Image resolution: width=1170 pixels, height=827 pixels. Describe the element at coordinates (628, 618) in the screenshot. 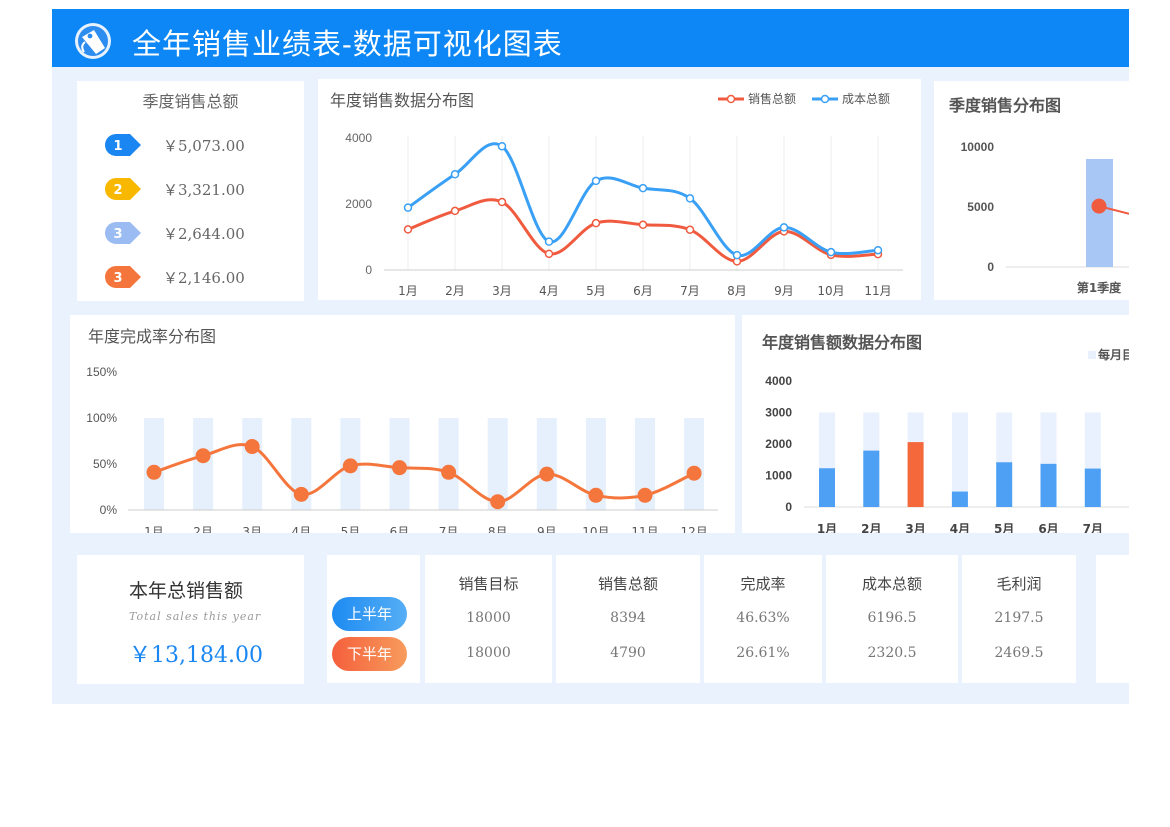

I see `table-cell: 8394` at that location.